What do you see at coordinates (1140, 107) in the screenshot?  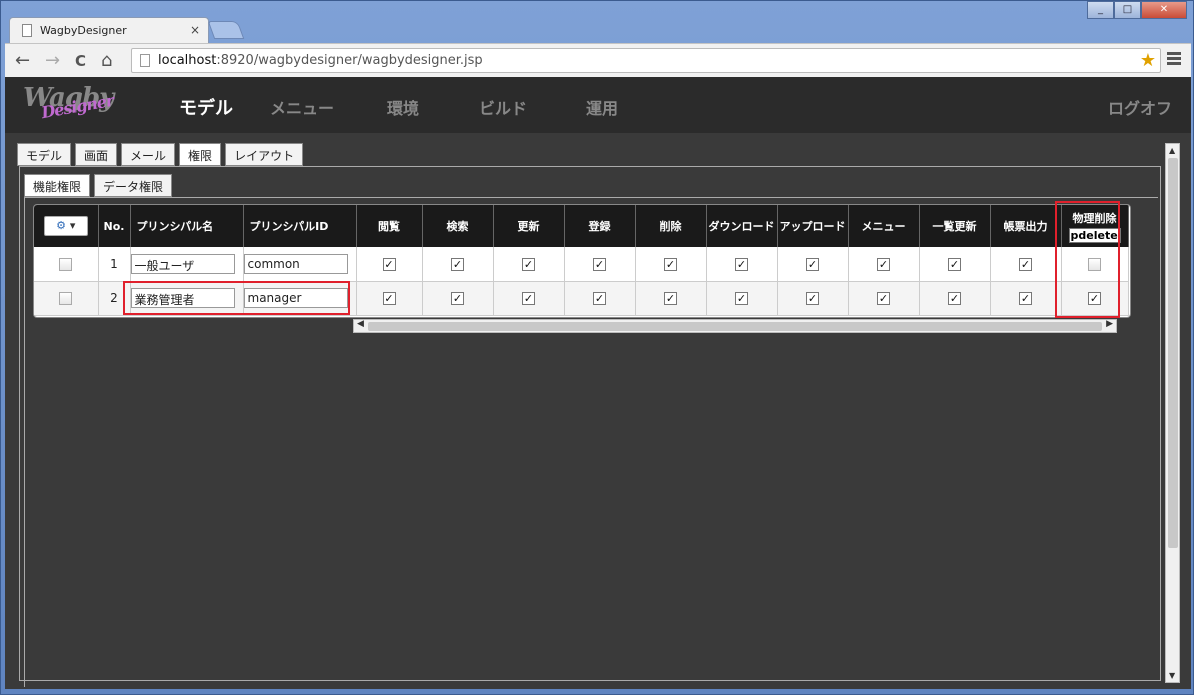 I see `logout-link: ログオフ` at bounding box center [1140, 107].